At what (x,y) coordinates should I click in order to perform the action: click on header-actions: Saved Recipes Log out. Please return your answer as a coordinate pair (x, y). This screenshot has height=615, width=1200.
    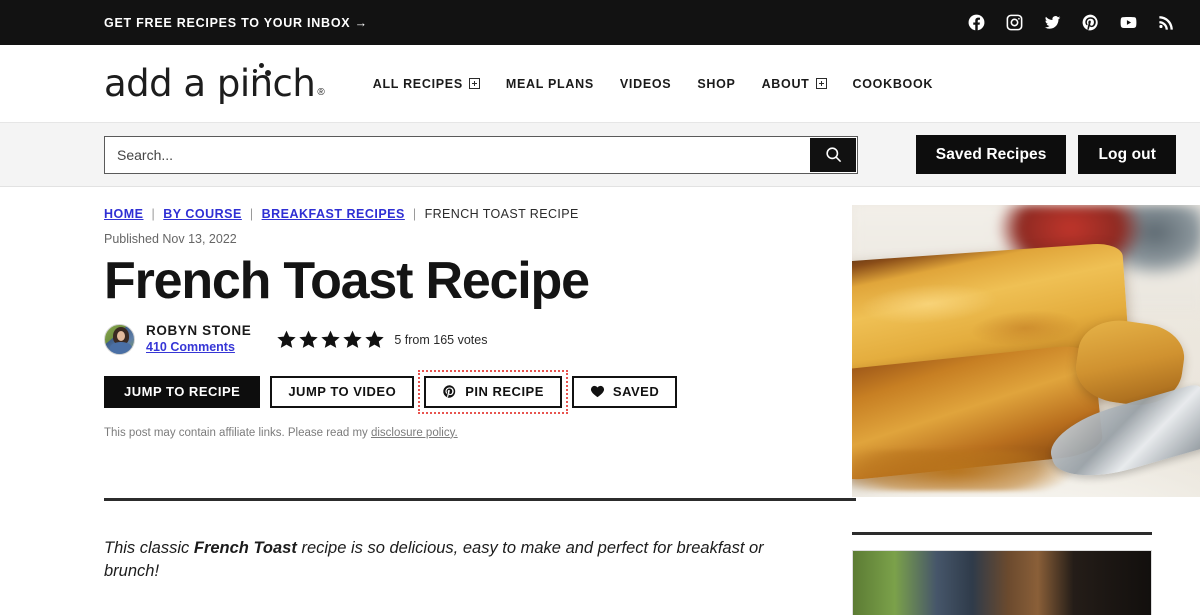
    Looking at the image, I should click on (1045, 154).